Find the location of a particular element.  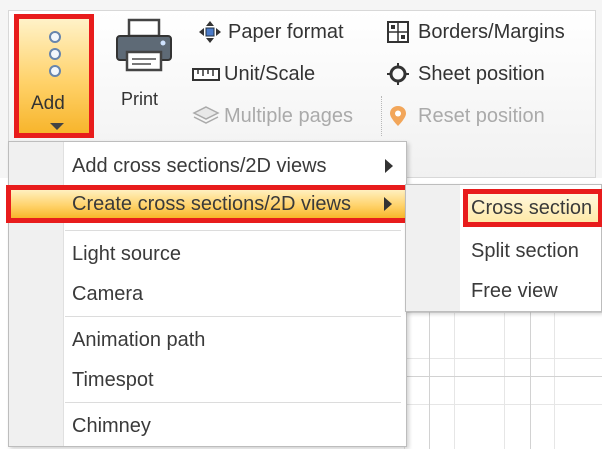

menu-item-animation-path: Animation path is located at coordinates (207, 340).